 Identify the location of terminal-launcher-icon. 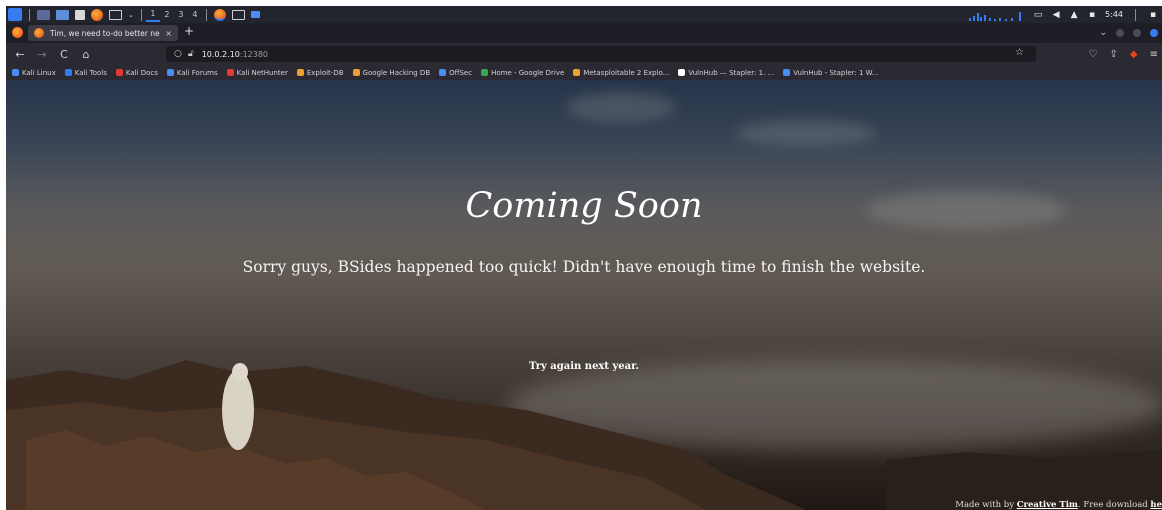
(115, 14).